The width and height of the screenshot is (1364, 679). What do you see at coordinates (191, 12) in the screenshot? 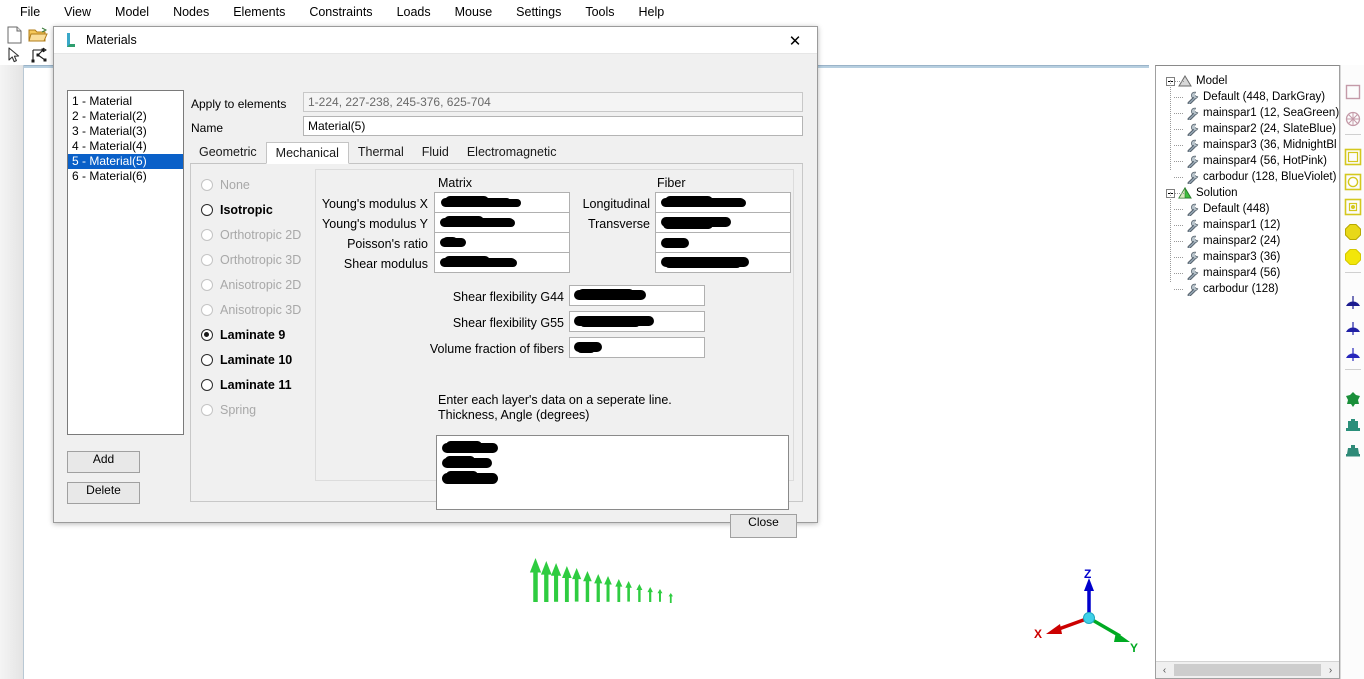
I see `menu-item-nodes: Nodes` at bounding box center [191, 12].